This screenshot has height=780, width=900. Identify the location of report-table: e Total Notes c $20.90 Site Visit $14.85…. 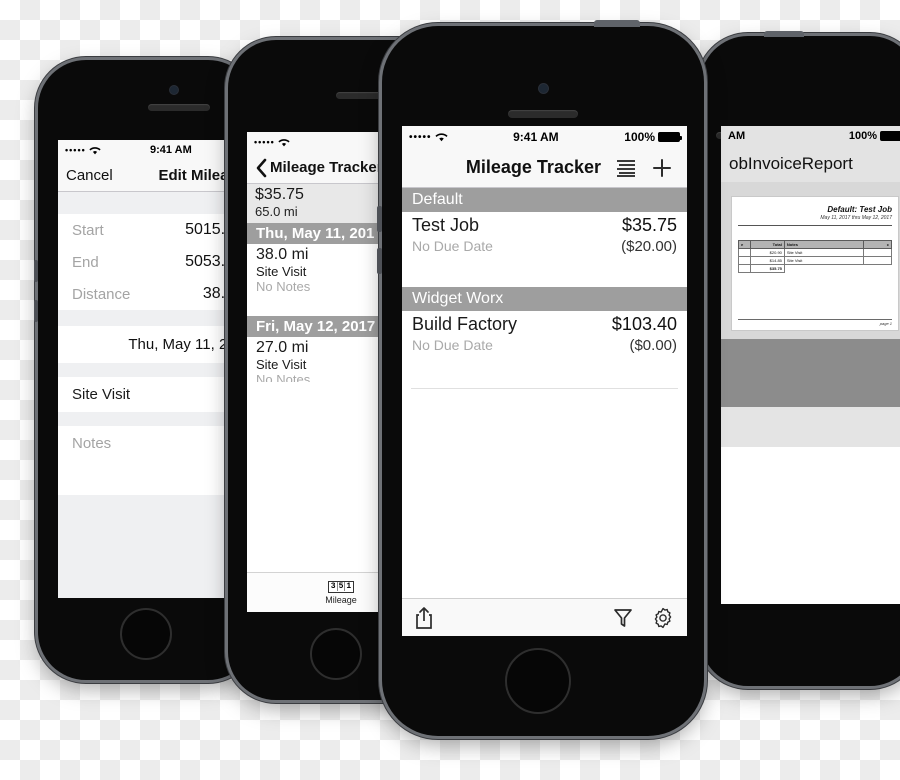
(814, 256).